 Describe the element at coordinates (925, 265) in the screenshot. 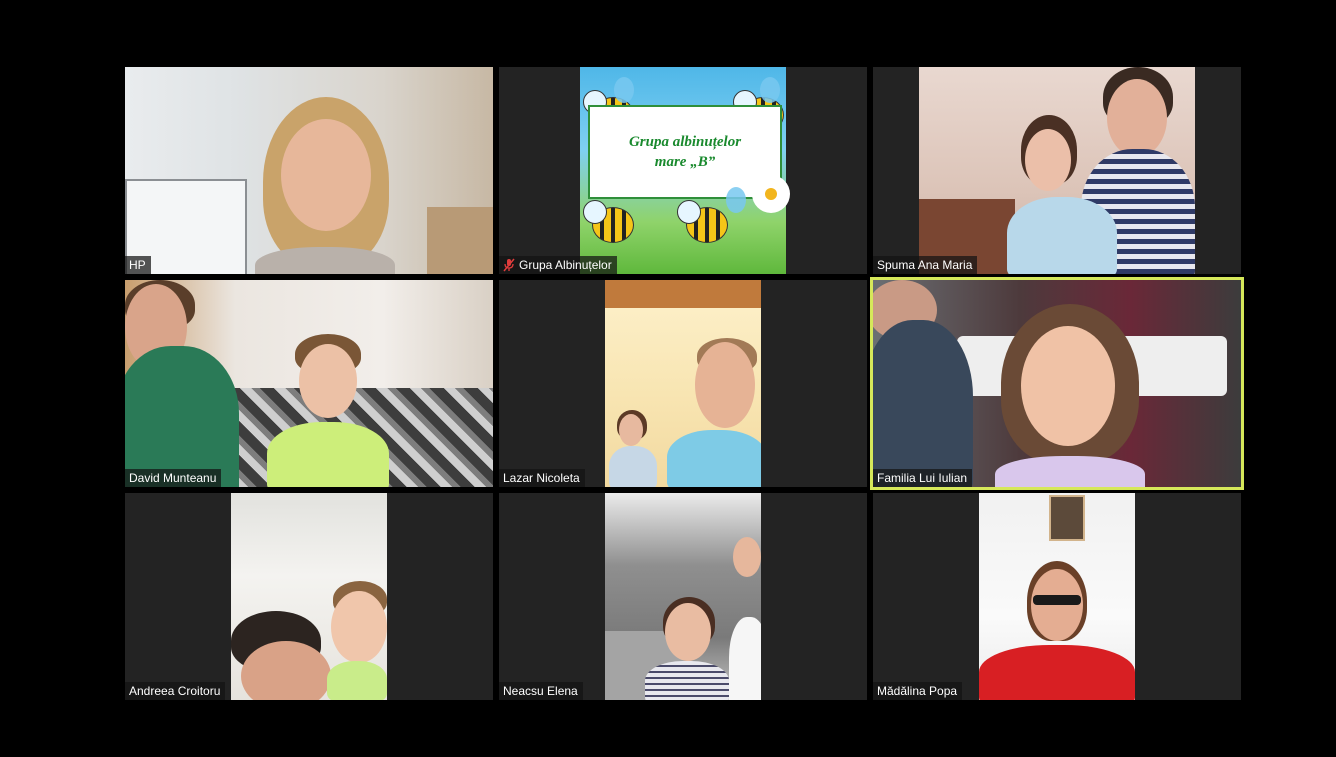

I see `participant-name-label: Spuma Ana Maria` at that location.